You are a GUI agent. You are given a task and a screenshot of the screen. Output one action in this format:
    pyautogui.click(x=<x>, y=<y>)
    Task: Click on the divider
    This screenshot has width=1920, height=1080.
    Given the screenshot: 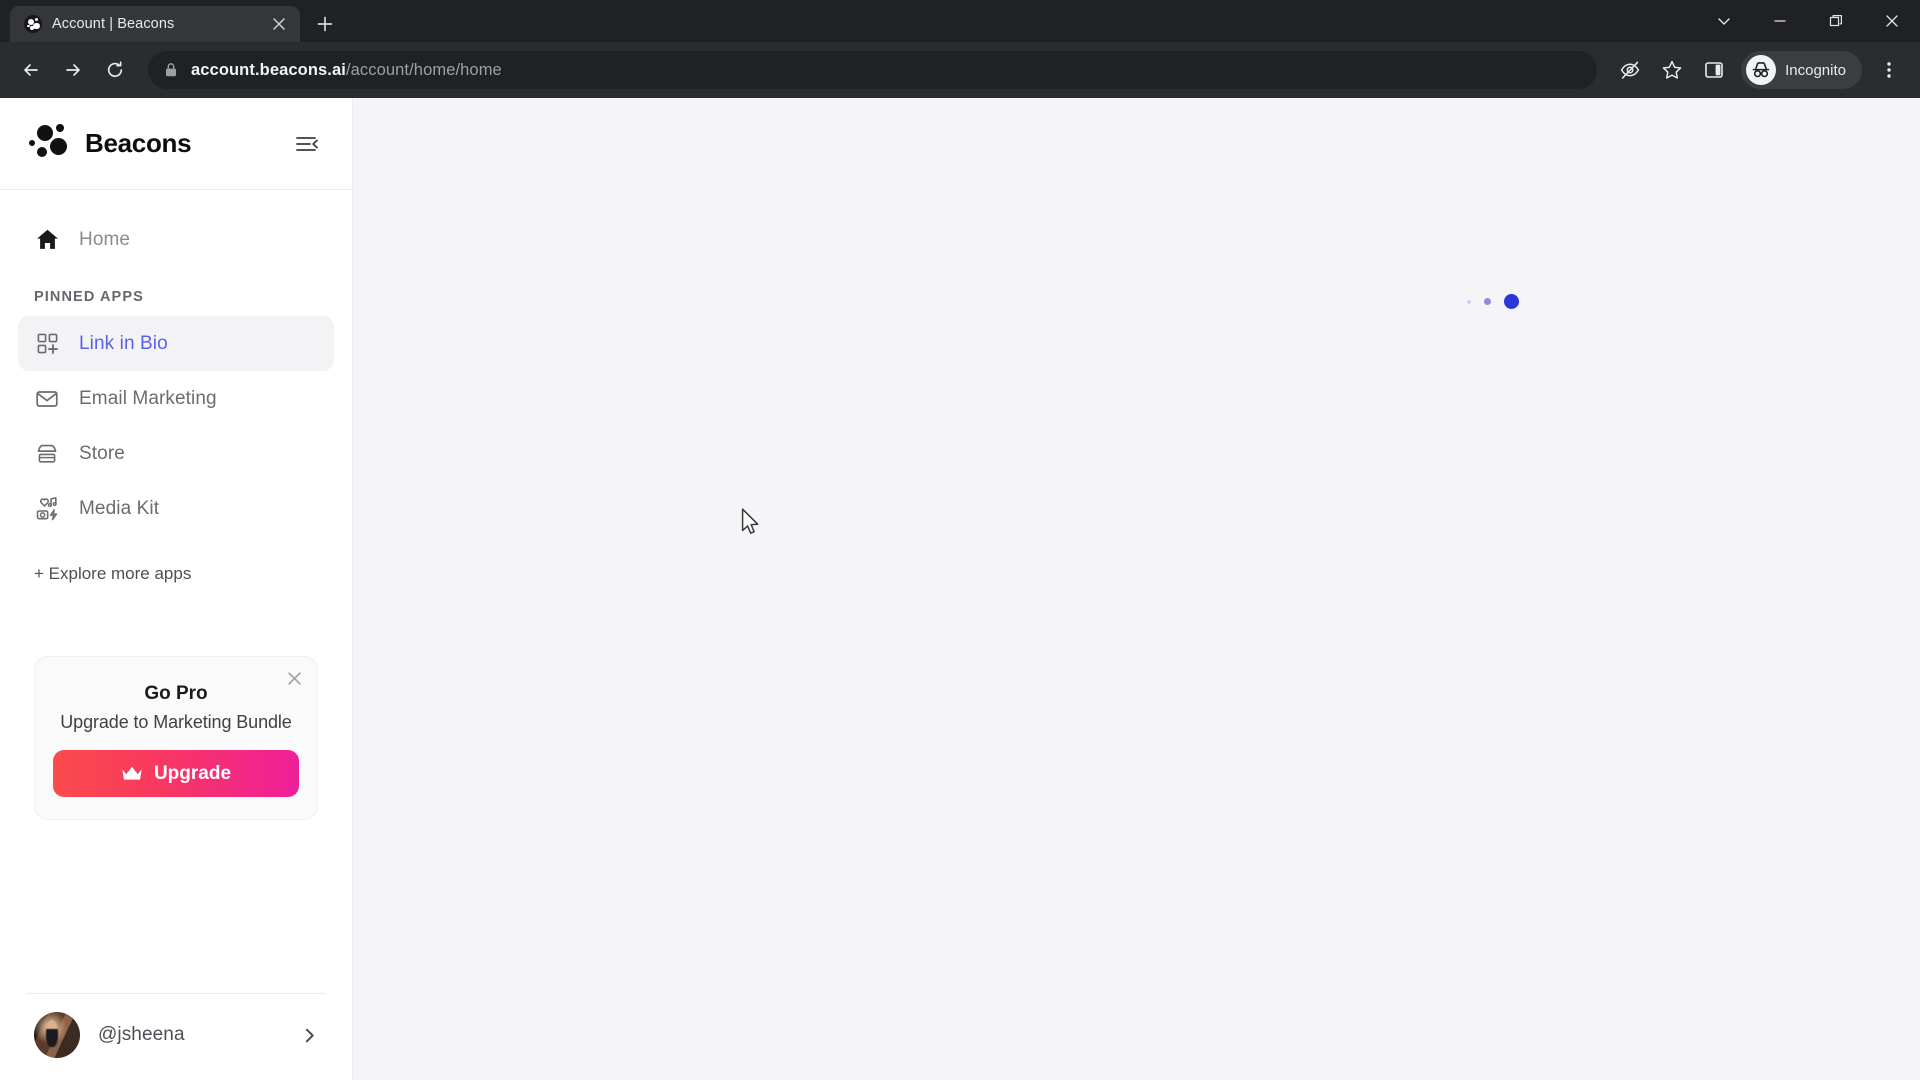 What is the action you would take?
    pyautogui.click(x=176, y=993)
    